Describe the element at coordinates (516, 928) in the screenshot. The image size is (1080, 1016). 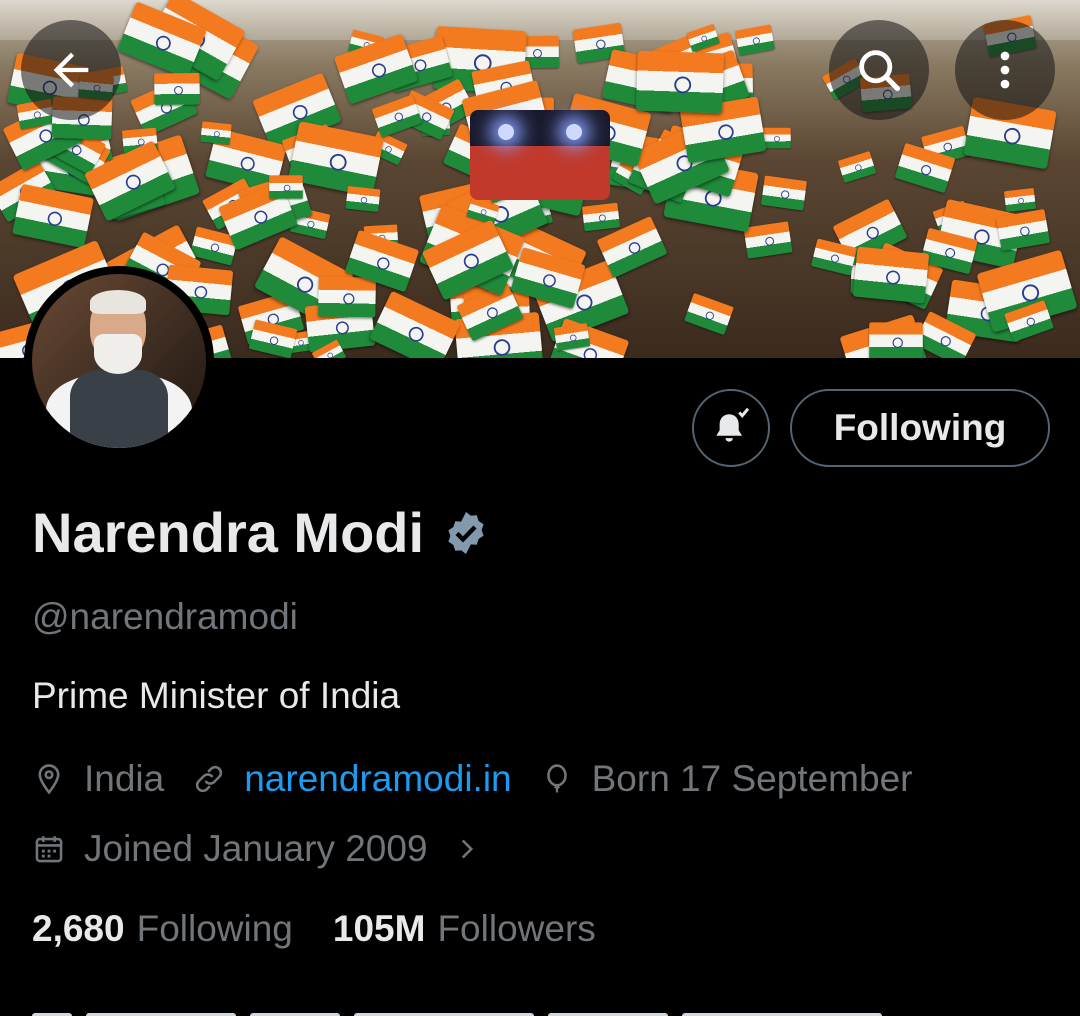
I see `followers-label: Followers` at that location.